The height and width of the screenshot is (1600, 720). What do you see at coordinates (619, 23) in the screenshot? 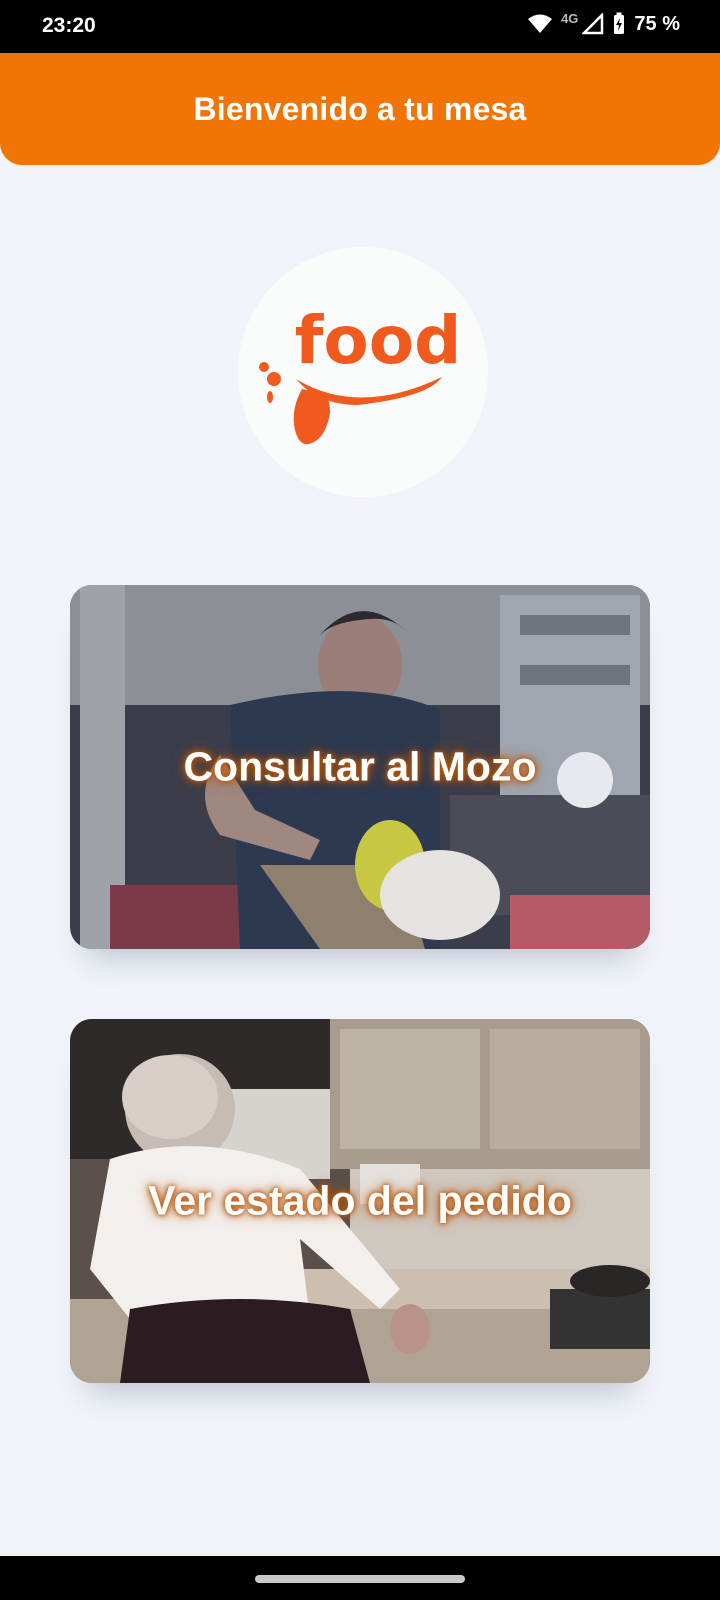
I see `battery-charging-icon` at bounding box center [619, 23].